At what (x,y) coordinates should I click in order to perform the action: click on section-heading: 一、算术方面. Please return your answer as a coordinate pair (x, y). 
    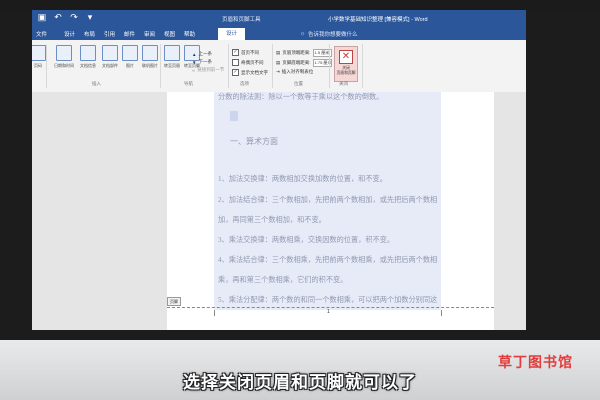
    Looking at the image, I should click on (254, 141).